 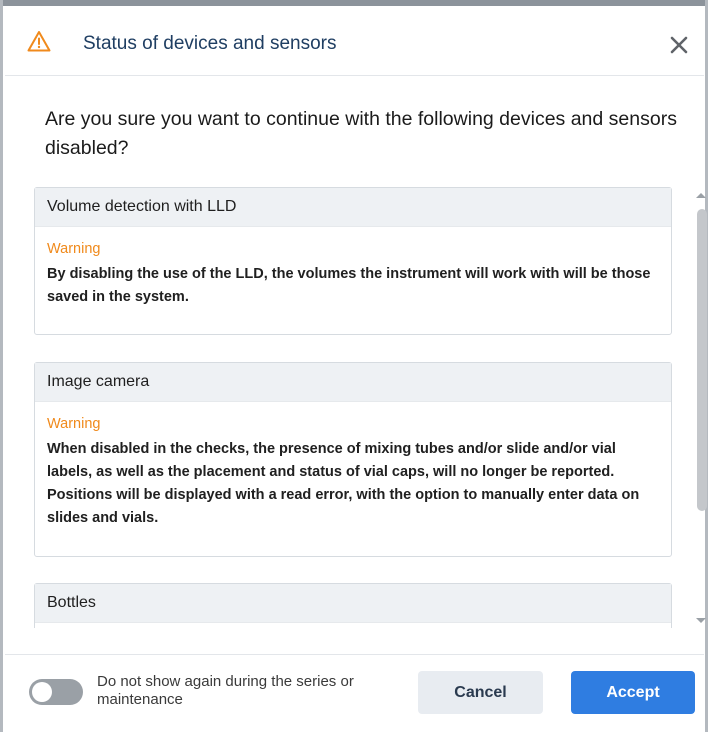 I want to click on scroll-up-arrow-icon, so click(x=701, y=195).